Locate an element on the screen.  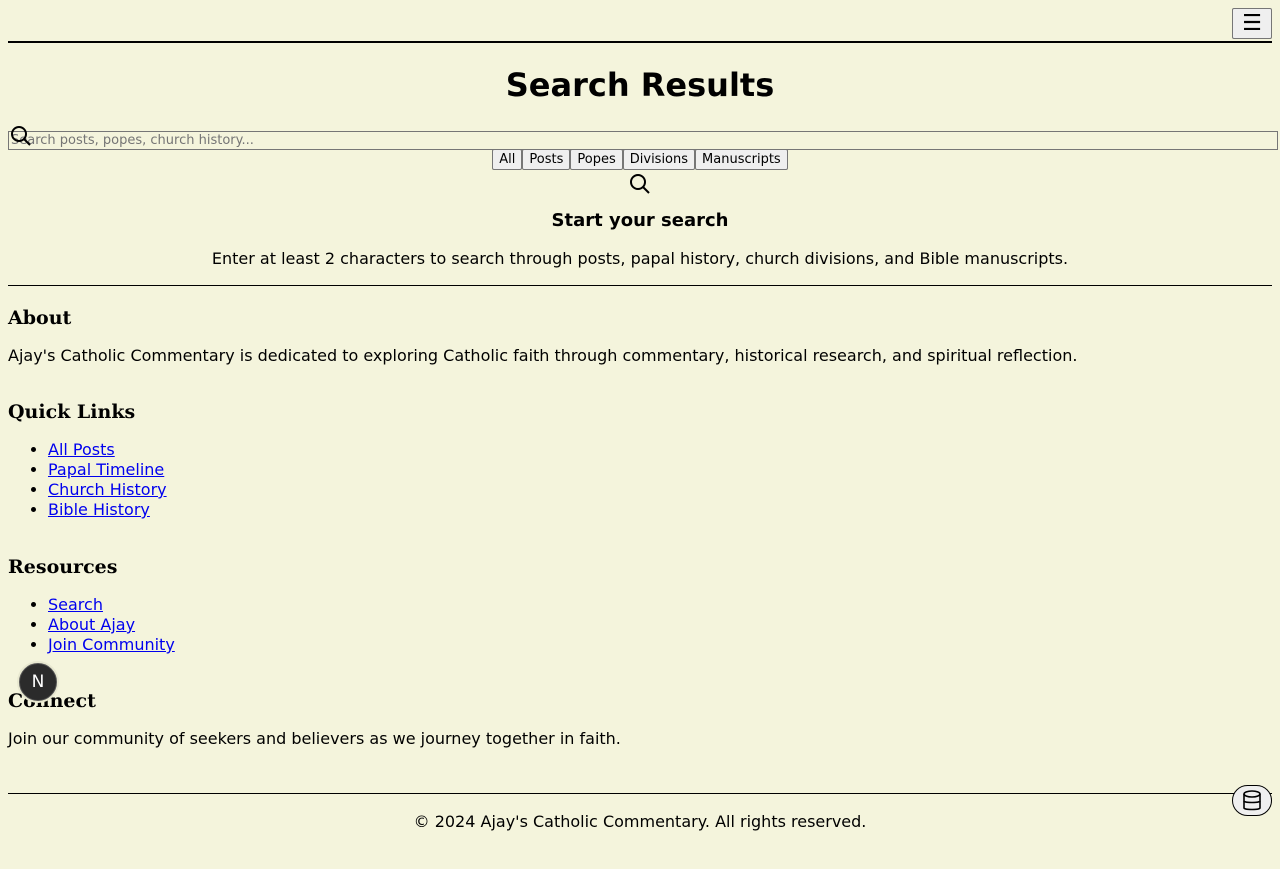
filter-manuscripts-button: Manuscripts is located at coordinates (741, 159).